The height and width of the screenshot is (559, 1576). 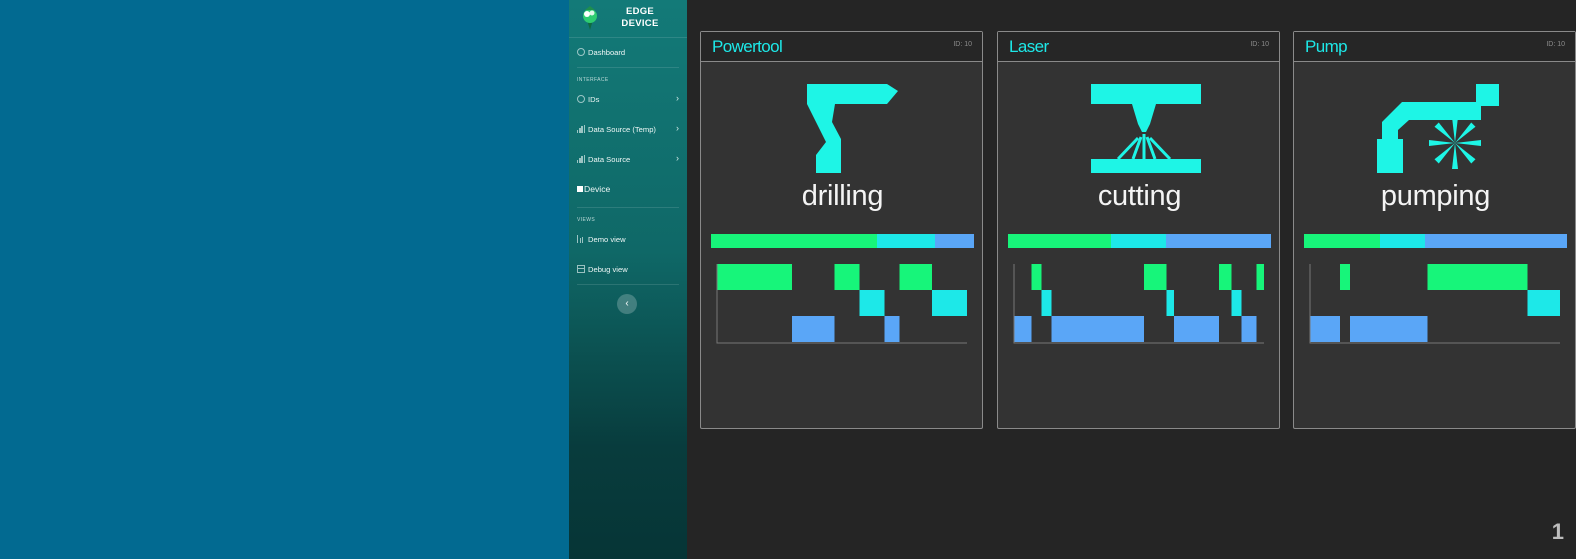 I want to click on device-card-laser: Laser ID: 10 cutting, so click(x=1138, y=230).